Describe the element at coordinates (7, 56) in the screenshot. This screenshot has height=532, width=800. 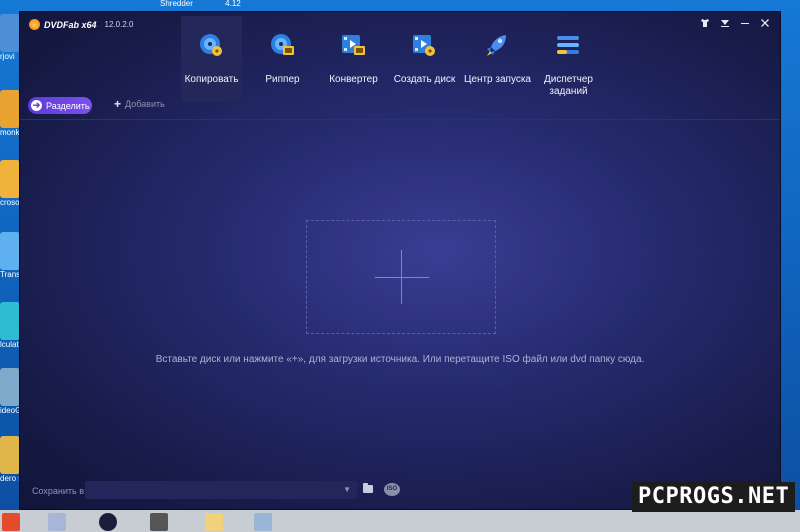
I see `desktop-icon-label: rjovi` at that location.